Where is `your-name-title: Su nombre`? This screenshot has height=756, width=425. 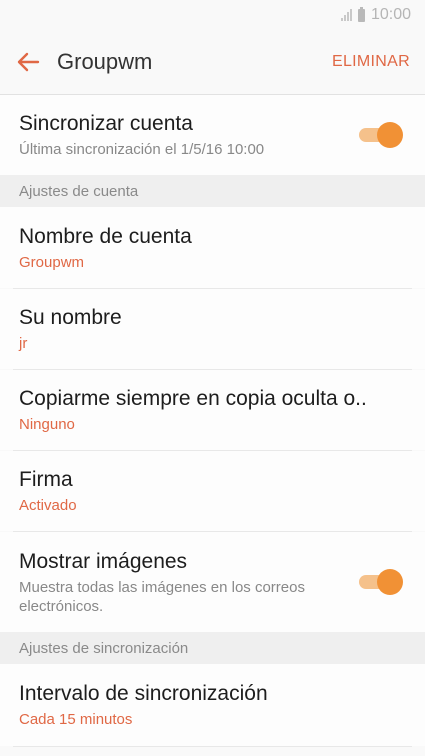
your-name-title: Su nombre is located at coordinates (70, 317).